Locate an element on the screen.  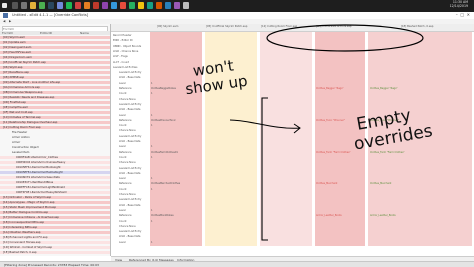
annotation-arrow is located at coordinates (265, 126).